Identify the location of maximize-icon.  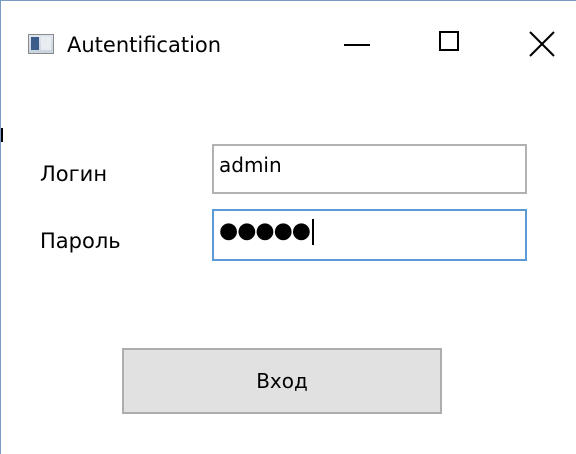
(449, 41).